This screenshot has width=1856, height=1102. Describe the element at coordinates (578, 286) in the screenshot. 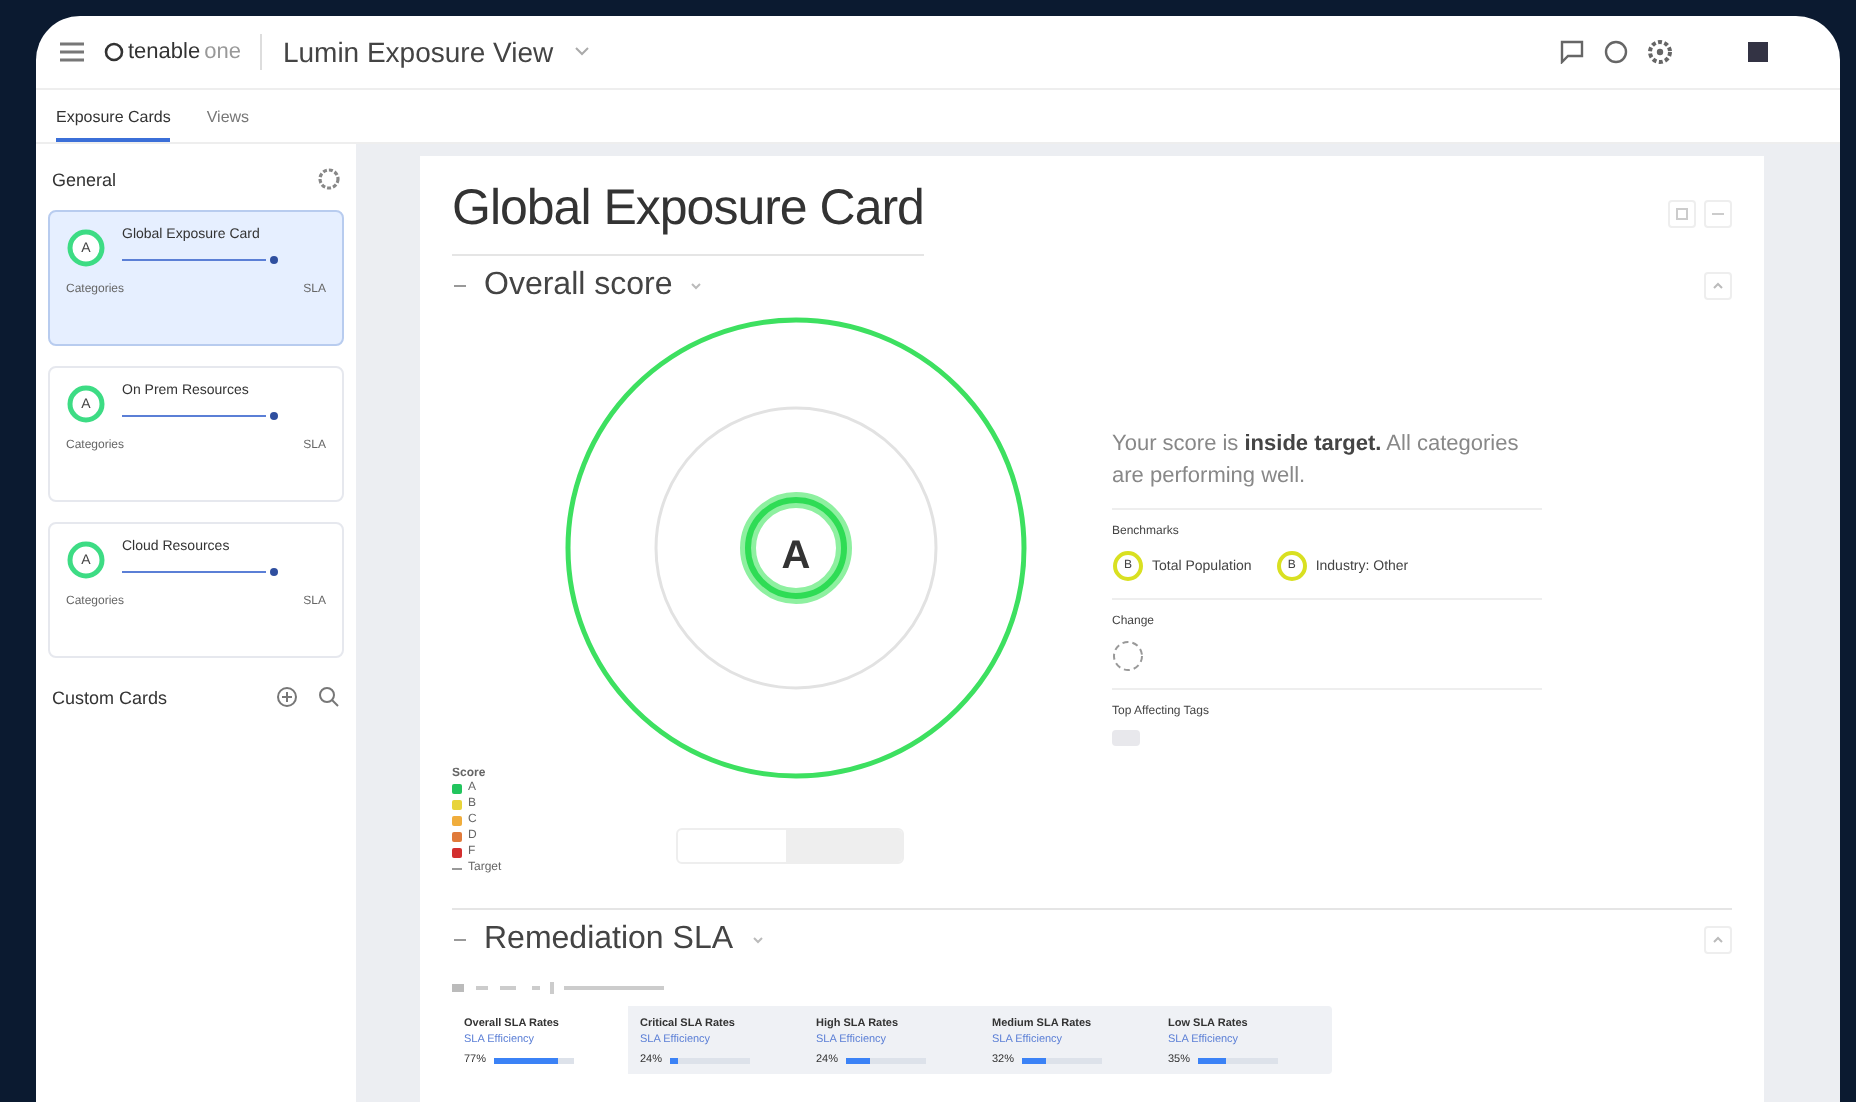

I see `section-title: Overall score` at that location.